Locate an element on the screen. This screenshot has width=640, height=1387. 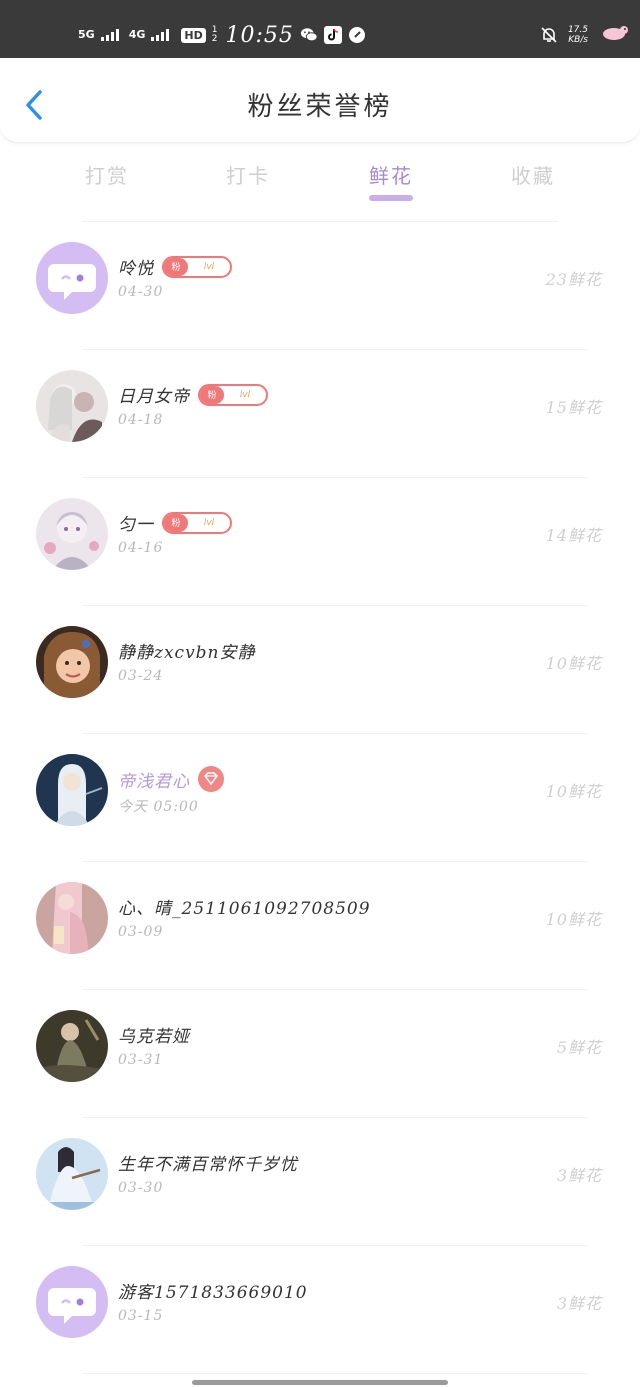
hd-sub: 1 2 is located at coordinates (215, 35).